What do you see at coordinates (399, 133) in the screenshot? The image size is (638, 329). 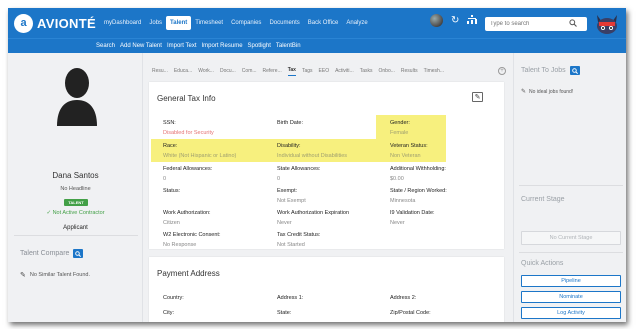 I see `gender-value: Female` at bounding box center [399, 133].